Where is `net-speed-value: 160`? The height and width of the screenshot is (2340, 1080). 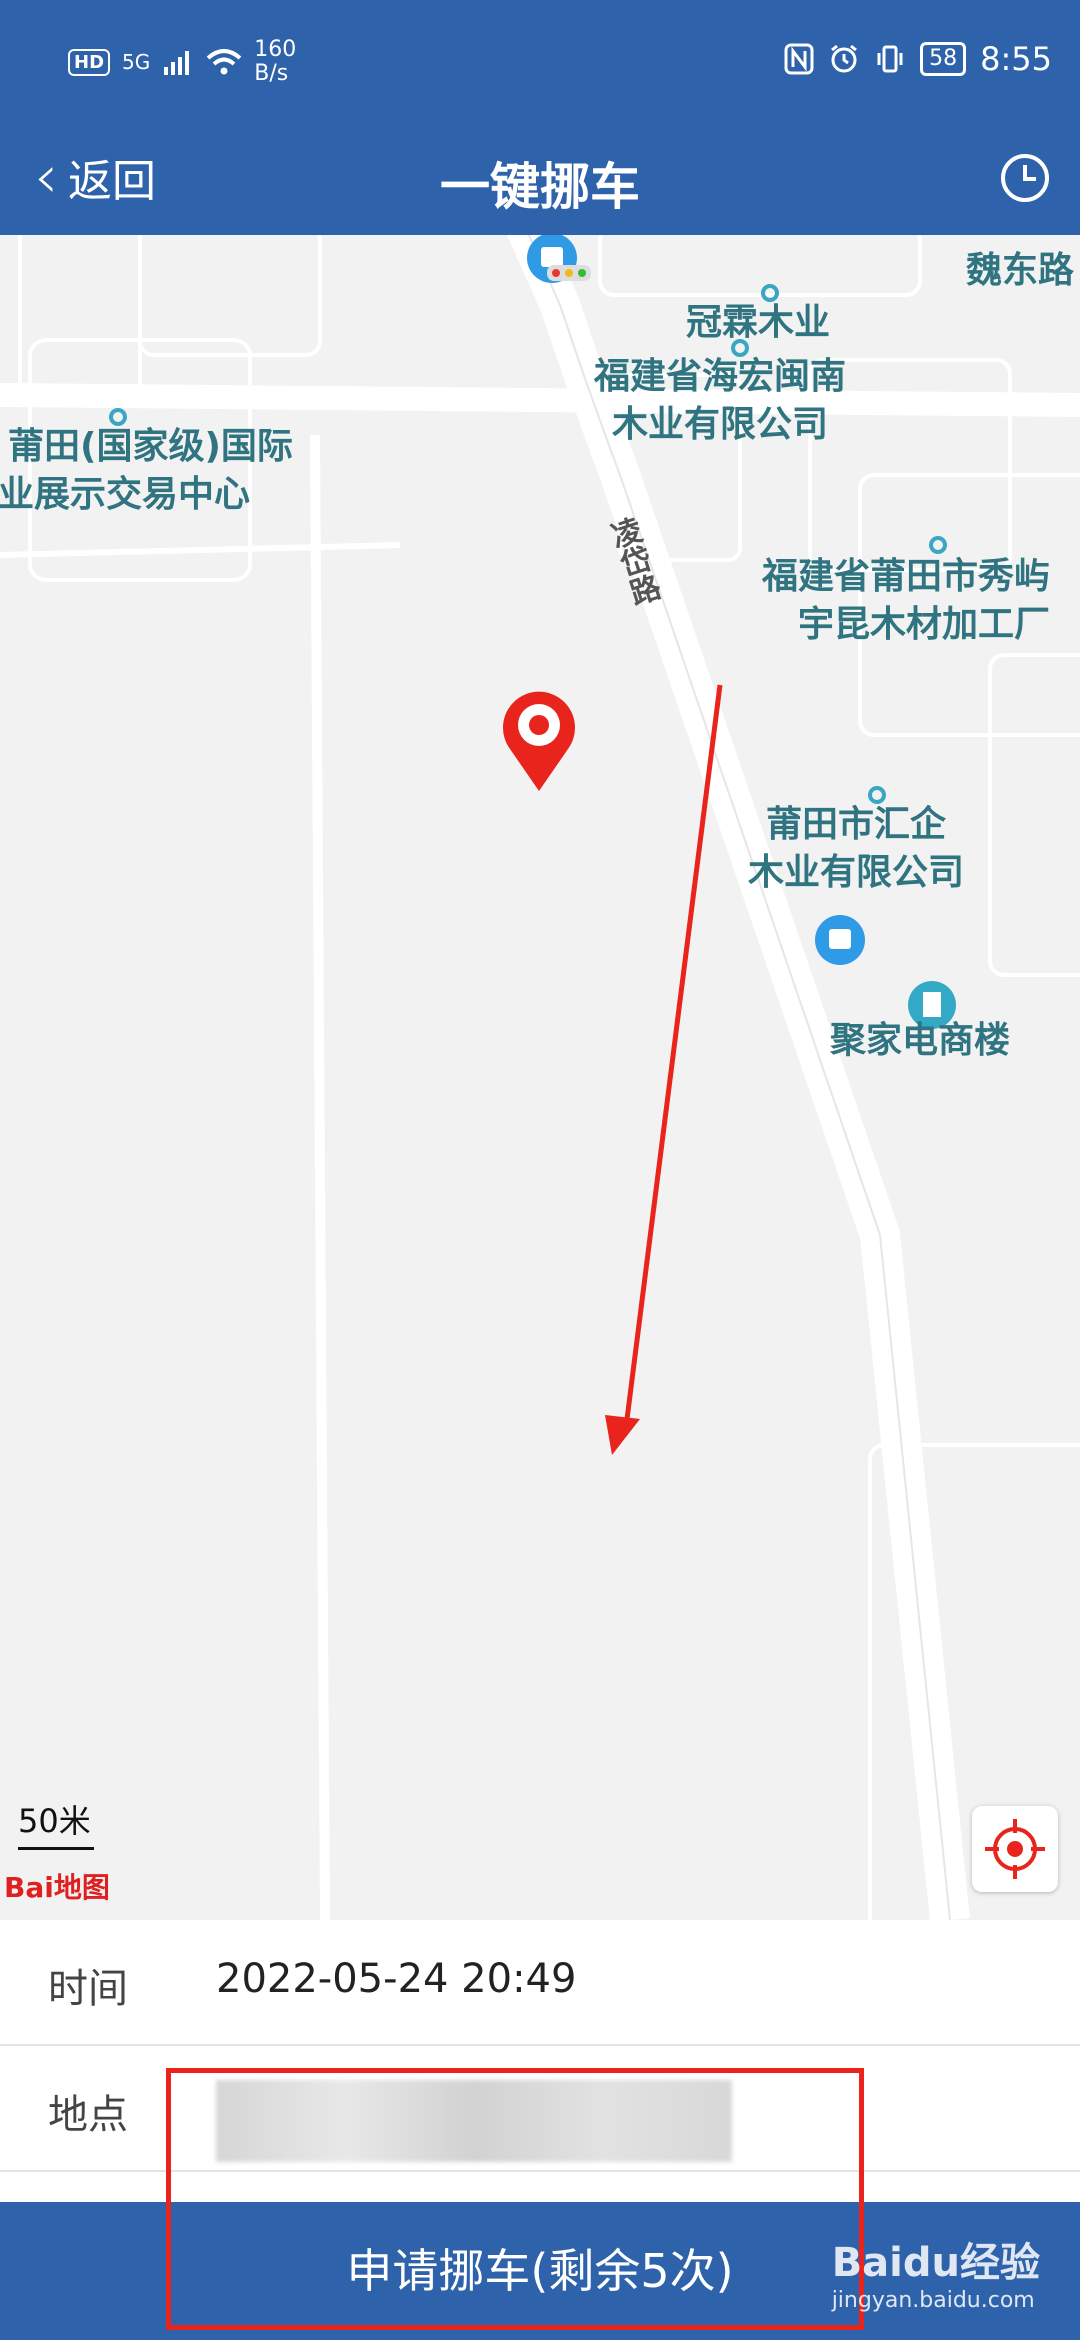 net-speed-value: 160 is located at coordinates (275, 49).